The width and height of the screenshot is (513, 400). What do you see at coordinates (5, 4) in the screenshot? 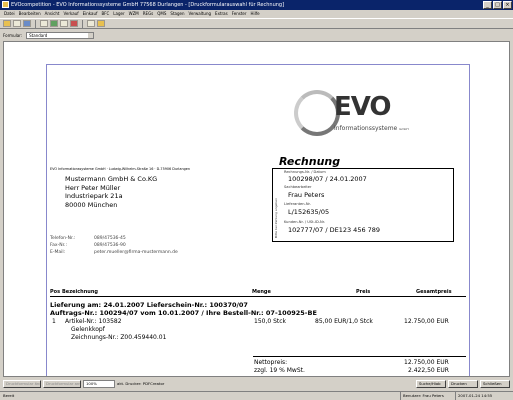
I see `app-icon` at bounding box center [5, 4].